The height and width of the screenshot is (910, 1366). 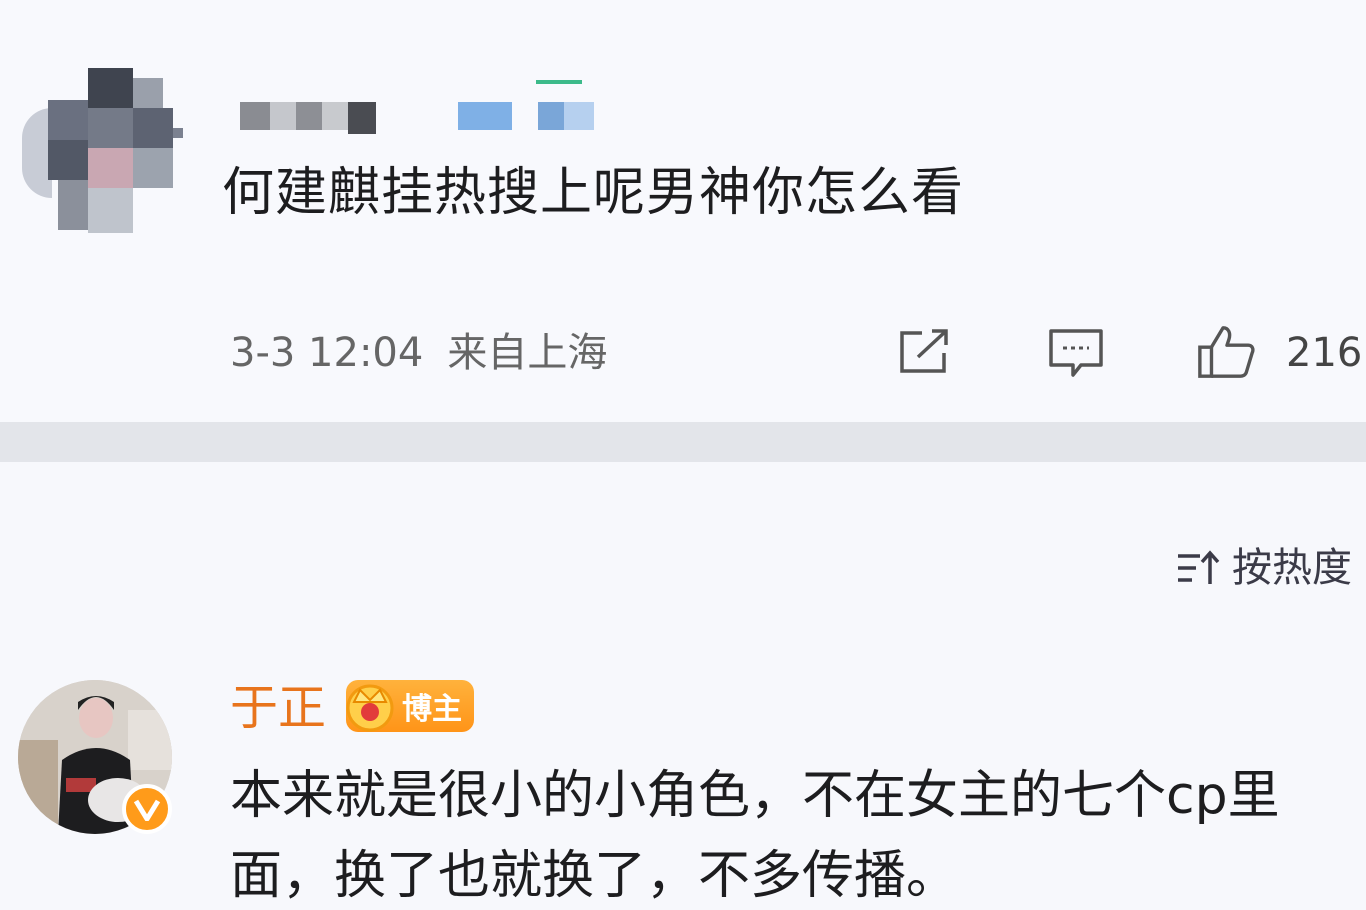 What do you see at coordinates (420, 107) in the screenshot?
I see `redacted-username` at bounding box center [420, 107].